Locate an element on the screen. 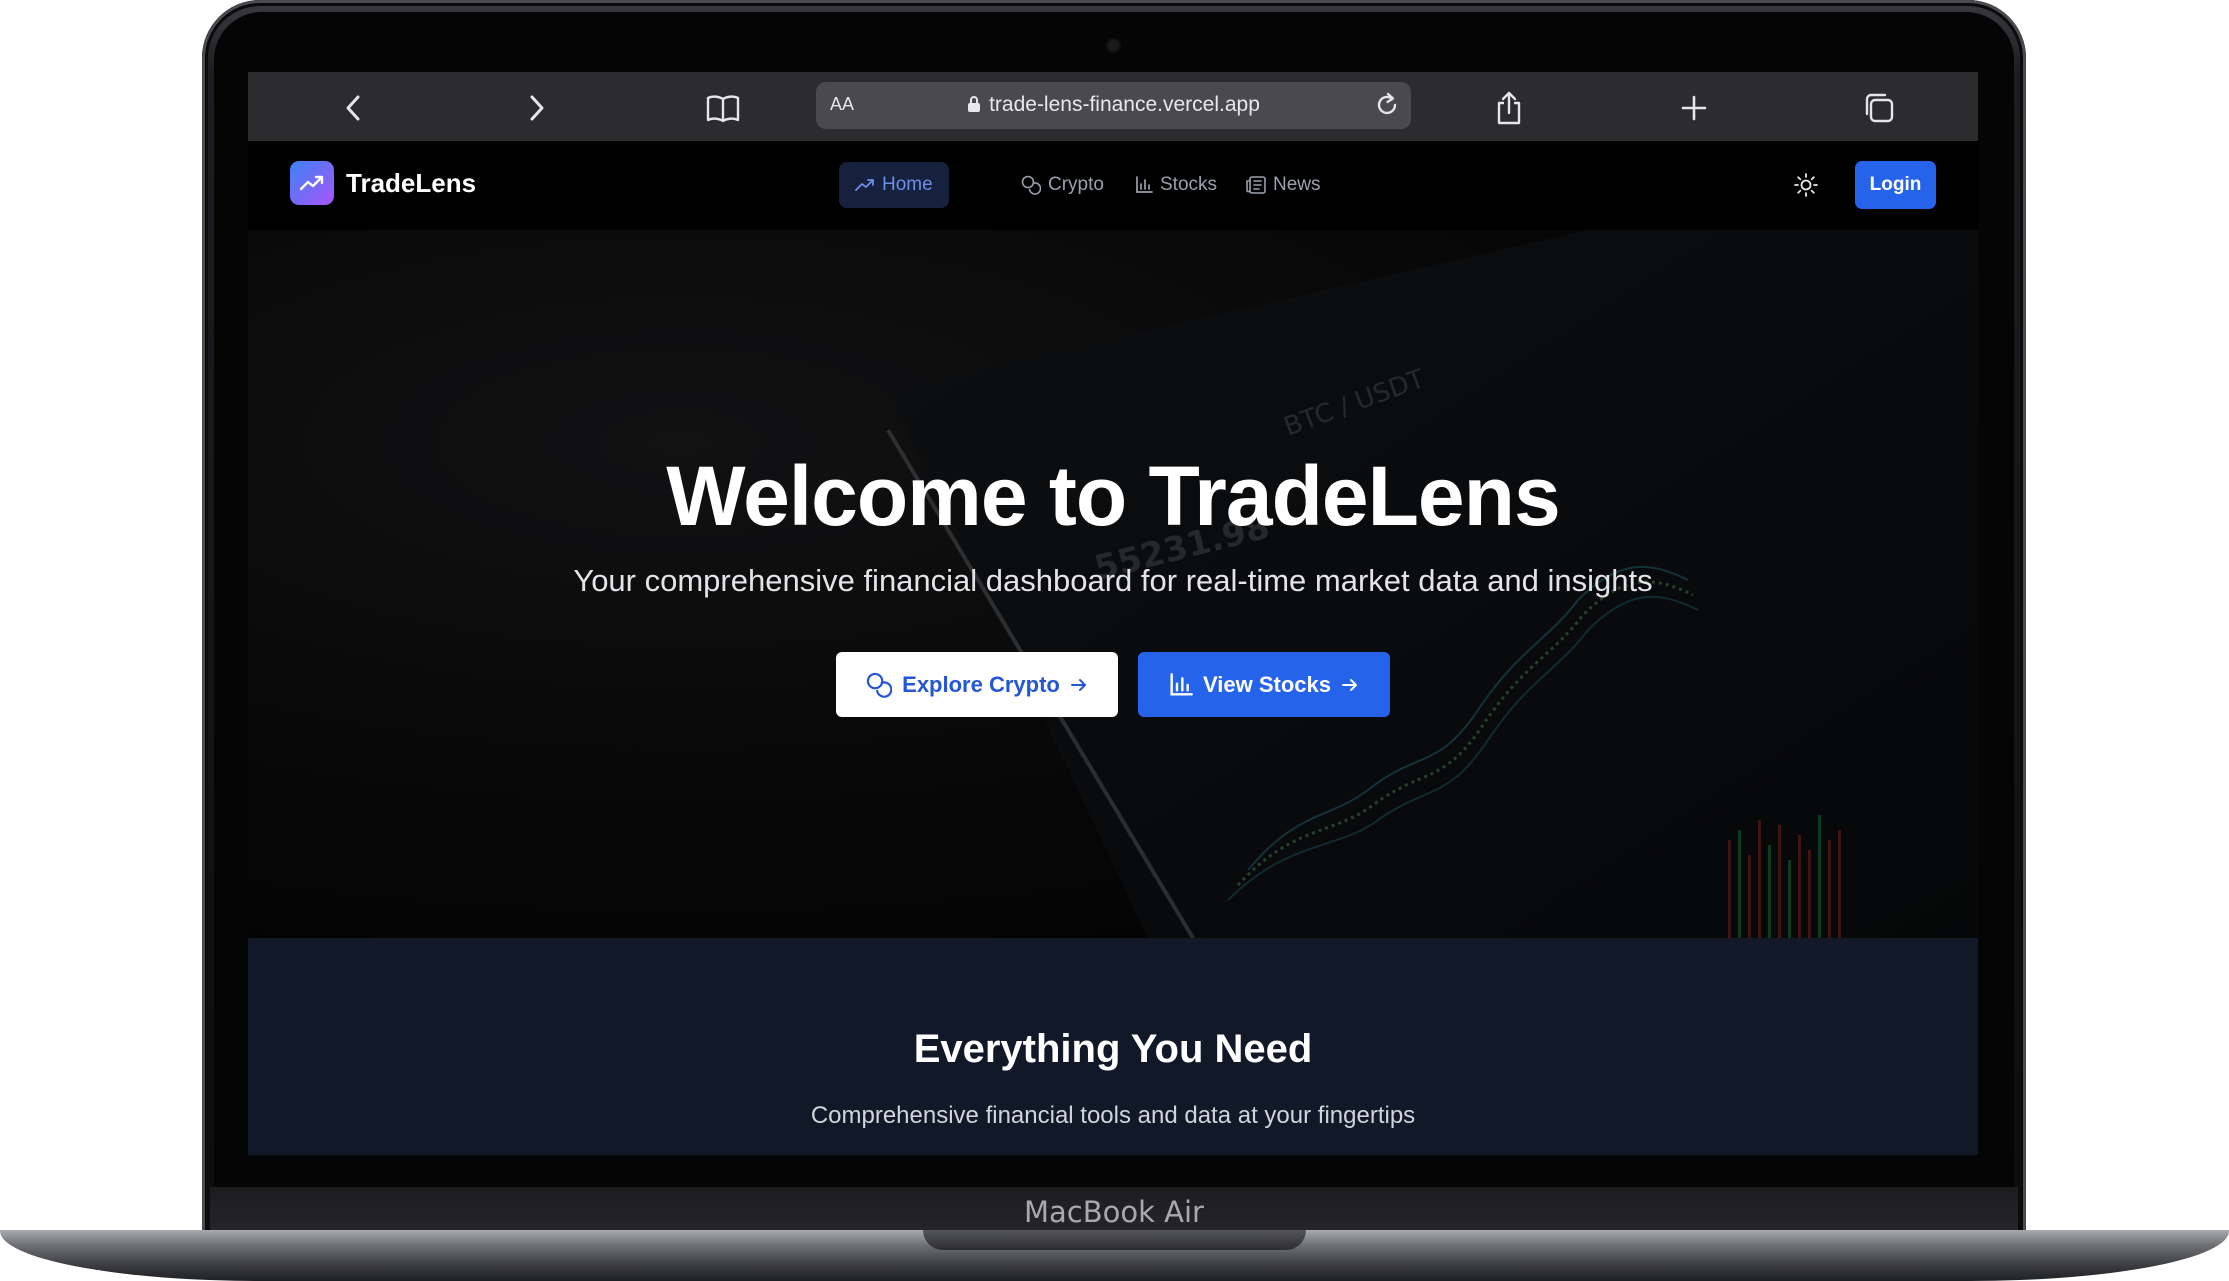 Image resolution: width=2229 pixels, height=1281 pixels. url-display: trade-lens-finance.vercel.app is located at coordinates (1113, 105).